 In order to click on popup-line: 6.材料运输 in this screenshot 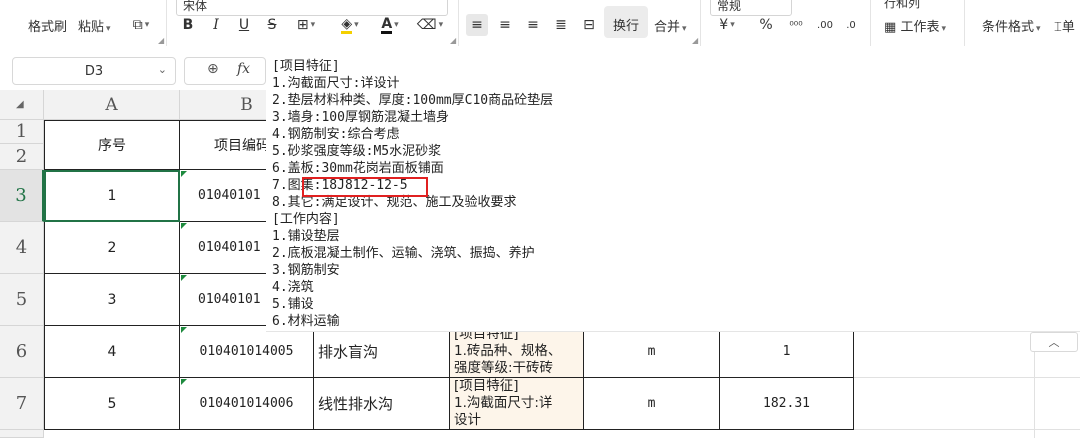, I will do `click(306, 321)`.